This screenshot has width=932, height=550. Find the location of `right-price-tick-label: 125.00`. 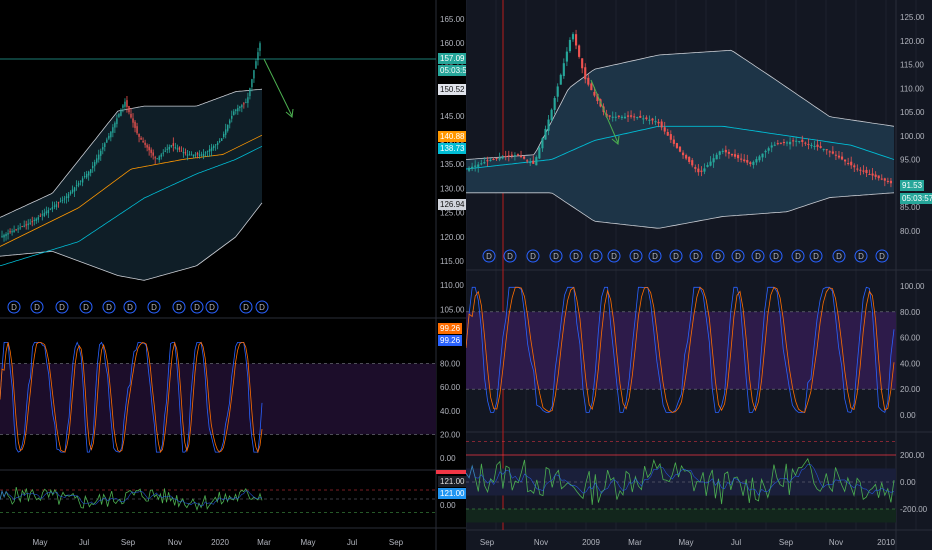

right-price-tick-label: 125.00 is located at coordinates (912, 17).